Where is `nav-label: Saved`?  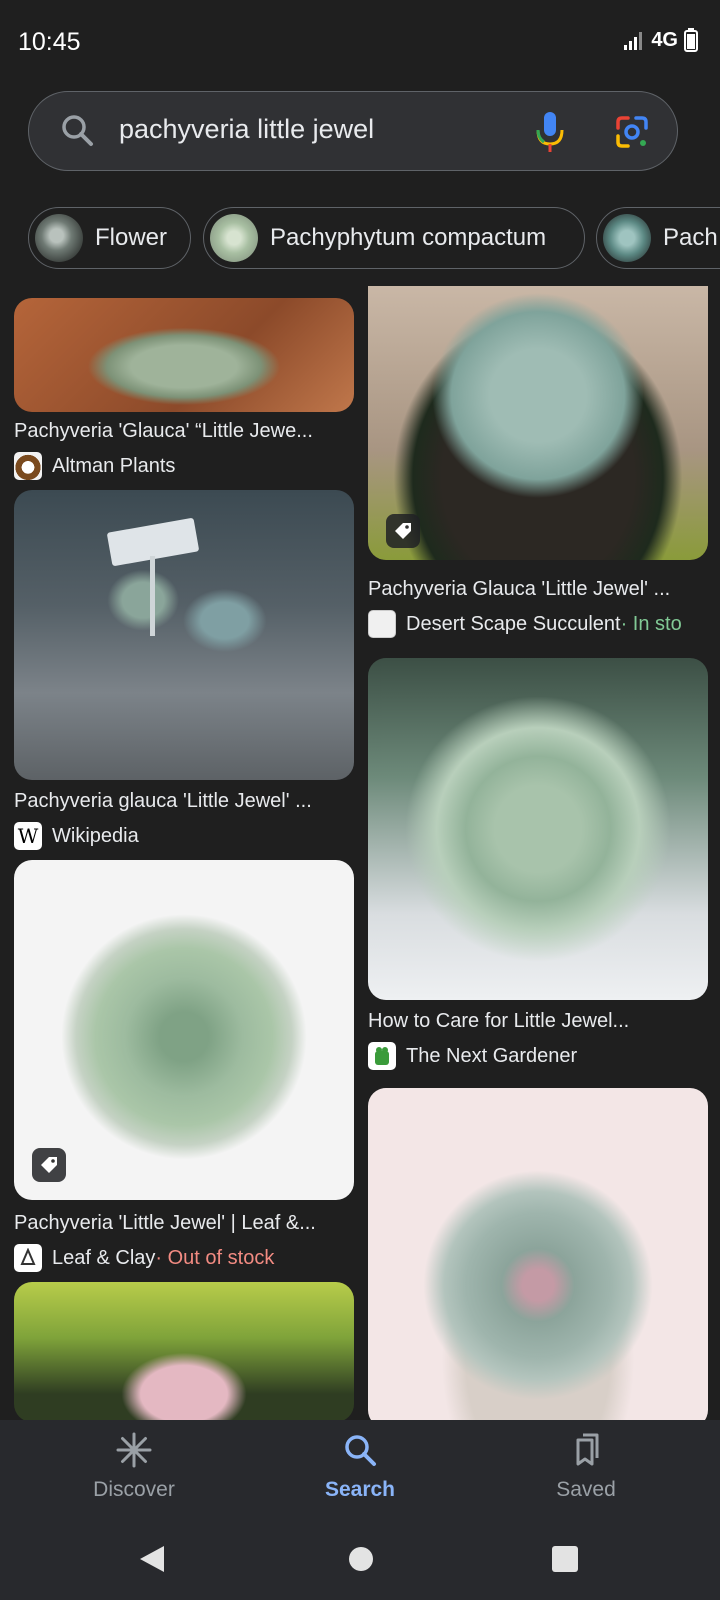
nav-label: Saved is located at coordinates (586, 1489).